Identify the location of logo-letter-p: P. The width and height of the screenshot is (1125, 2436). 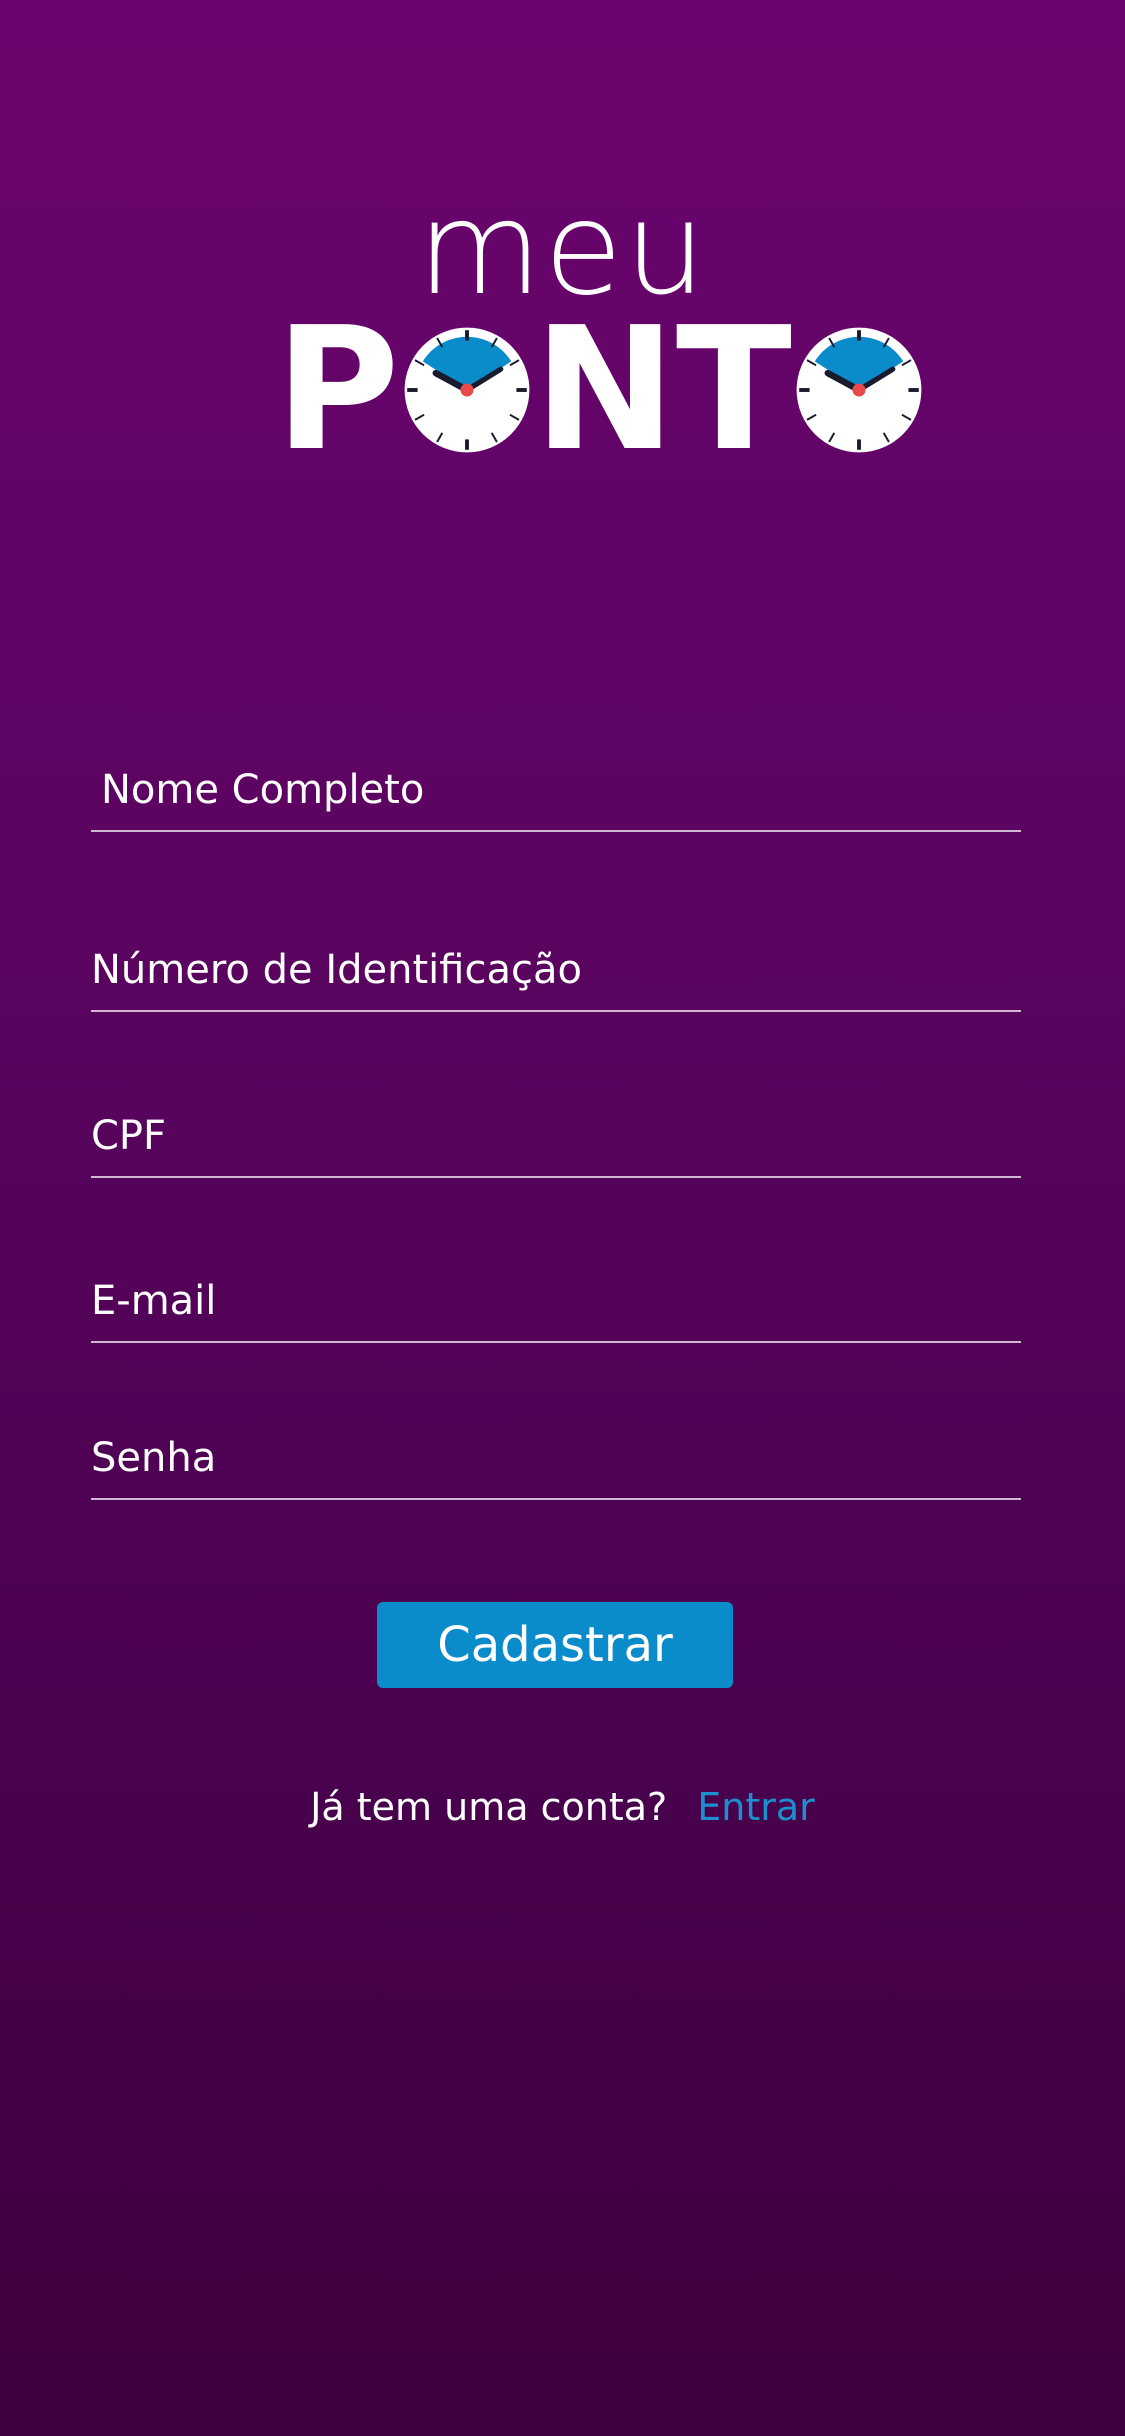
(337, 390).